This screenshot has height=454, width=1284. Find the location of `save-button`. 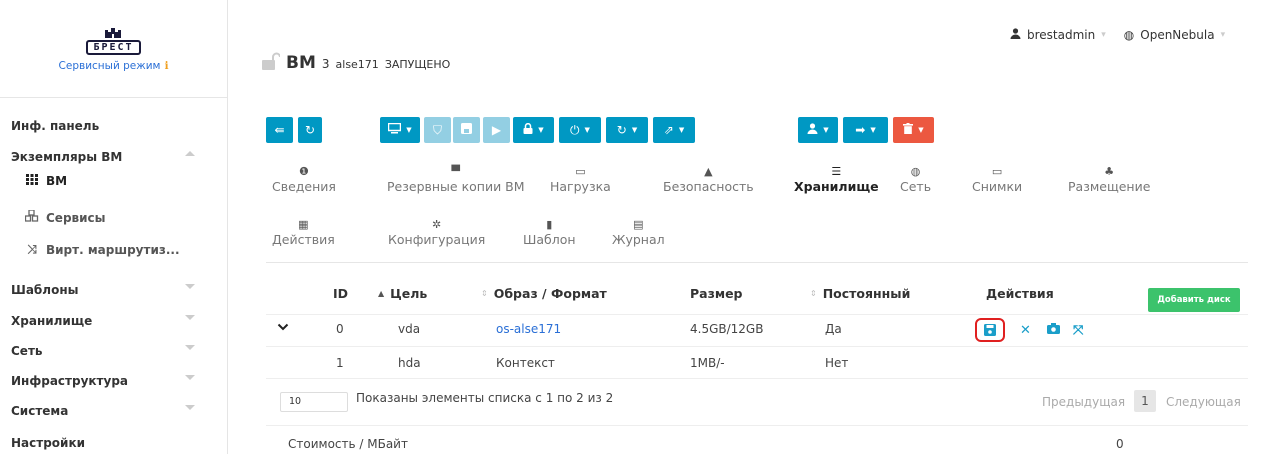

save-button is located at coordinates (466, 130).